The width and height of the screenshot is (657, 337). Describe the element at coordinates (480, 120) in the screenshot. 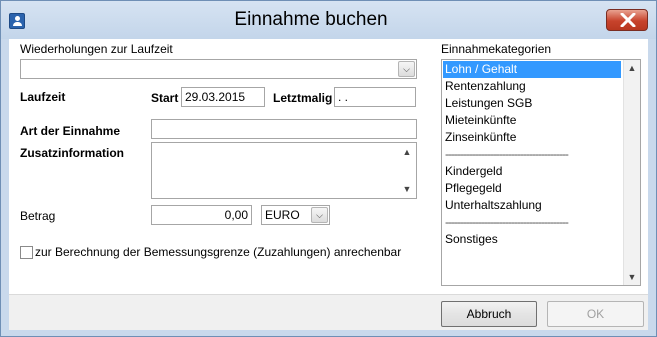

I see `list-item: Mieteinkünfte` at that location.